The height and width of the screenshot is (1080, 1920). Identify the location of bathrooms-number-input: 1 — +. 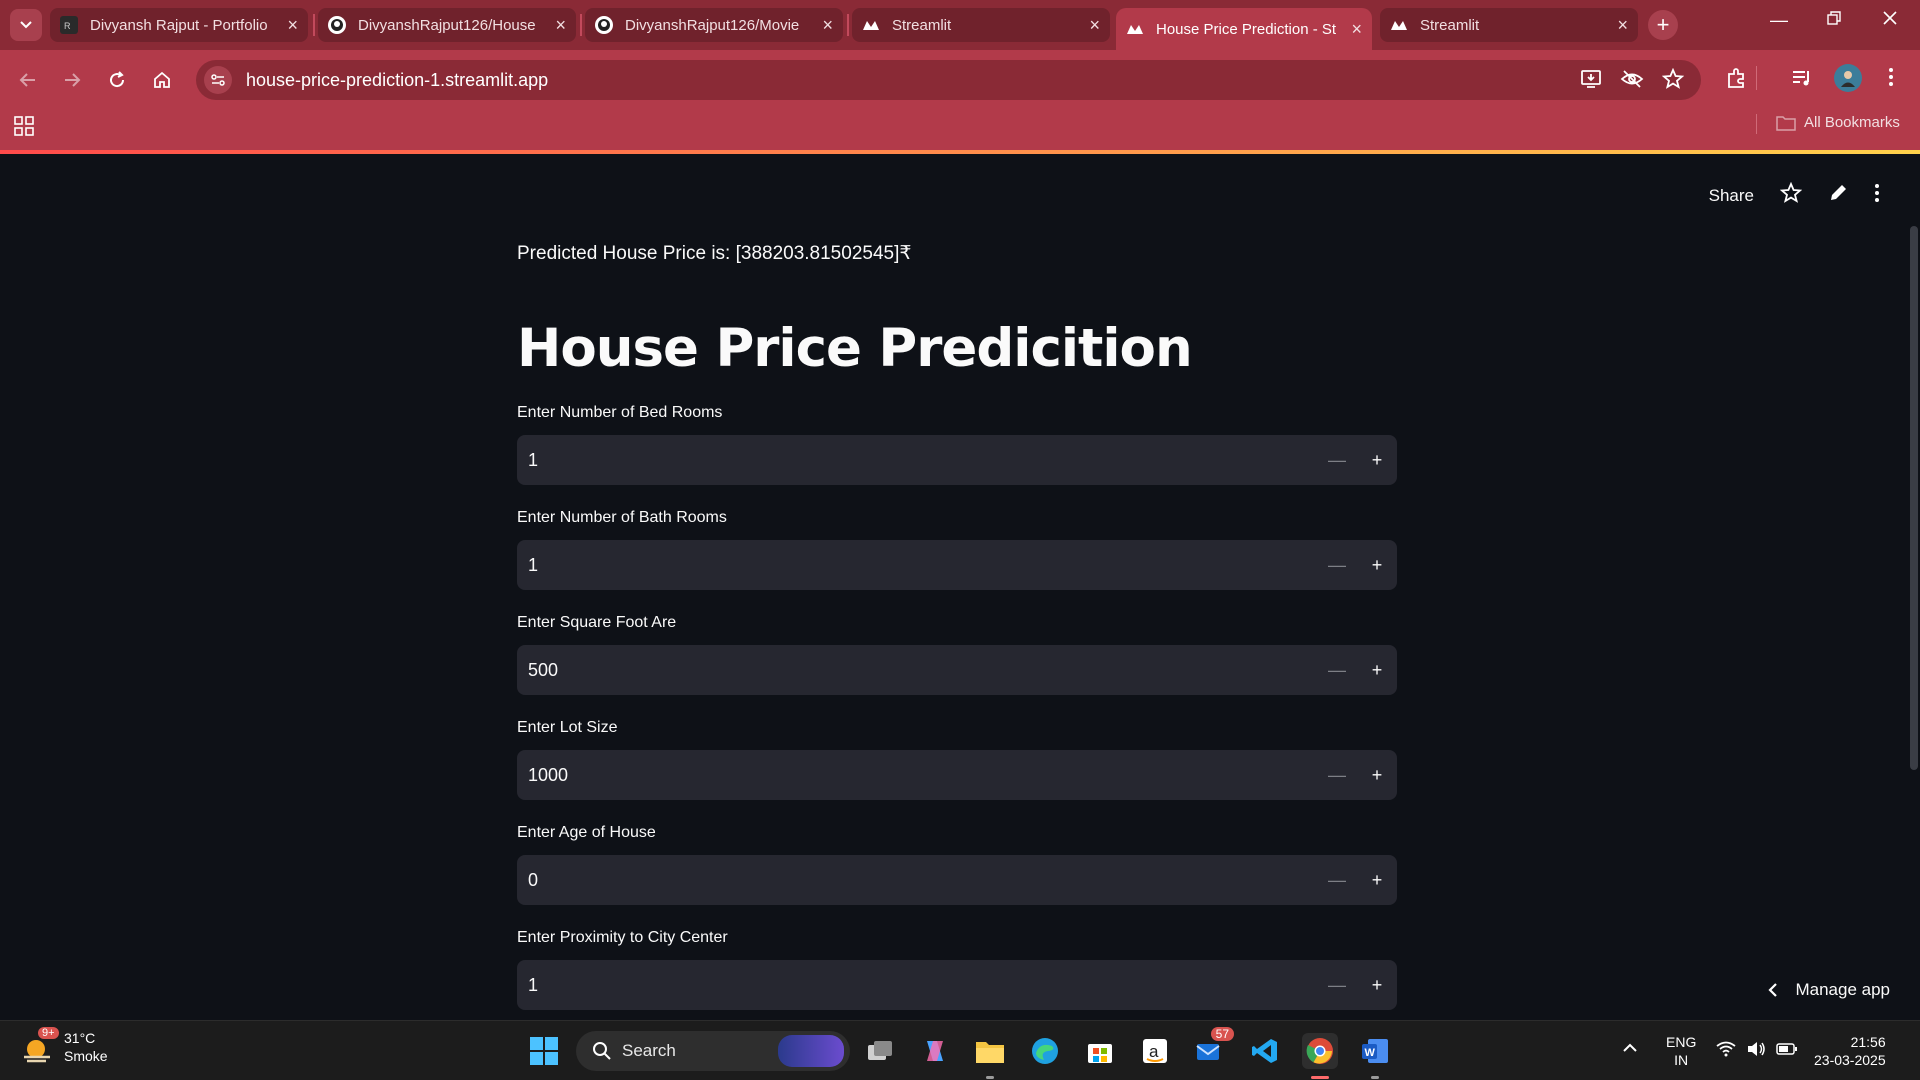
(957, 565).